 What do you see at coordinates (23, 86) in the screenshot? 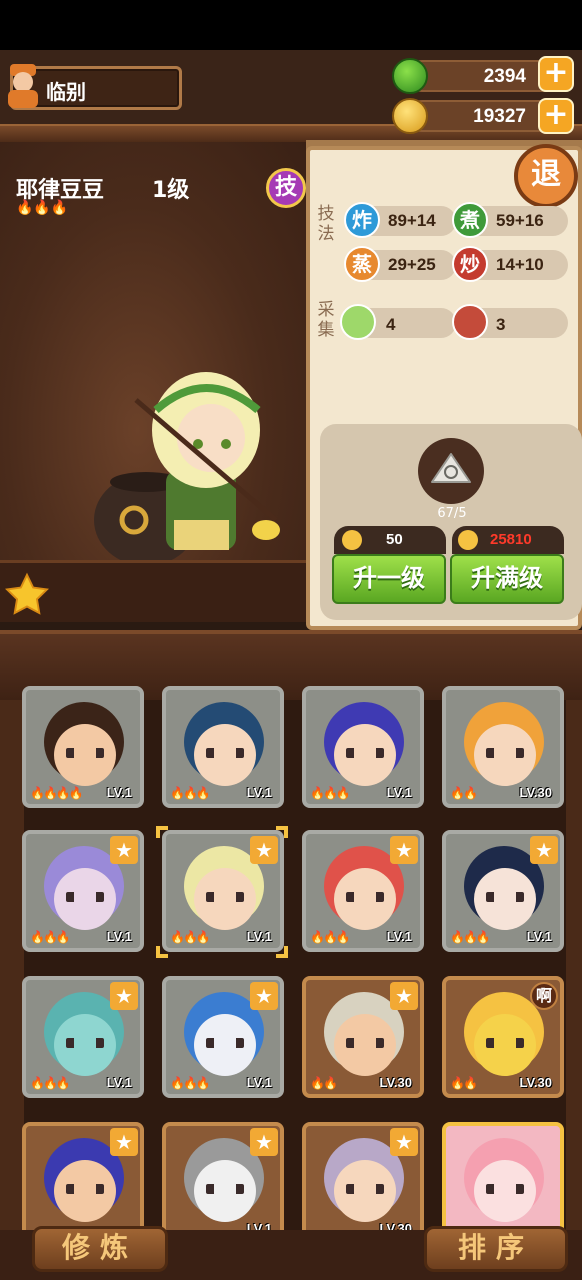
I see `chef-avatar-icon` at bounding box center [23, 86].